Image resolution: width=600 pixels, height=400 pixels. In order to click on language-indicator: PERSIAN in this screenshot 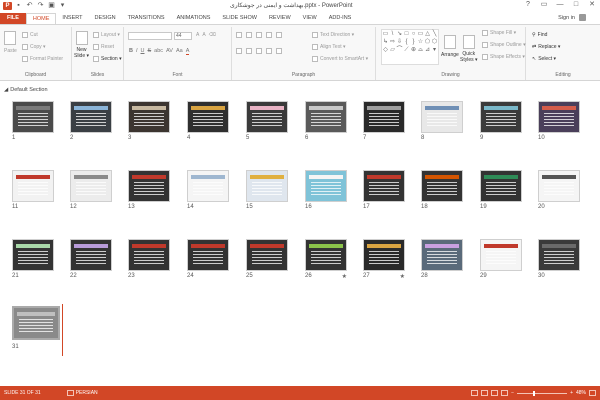, I will do `click(82, 393)`.